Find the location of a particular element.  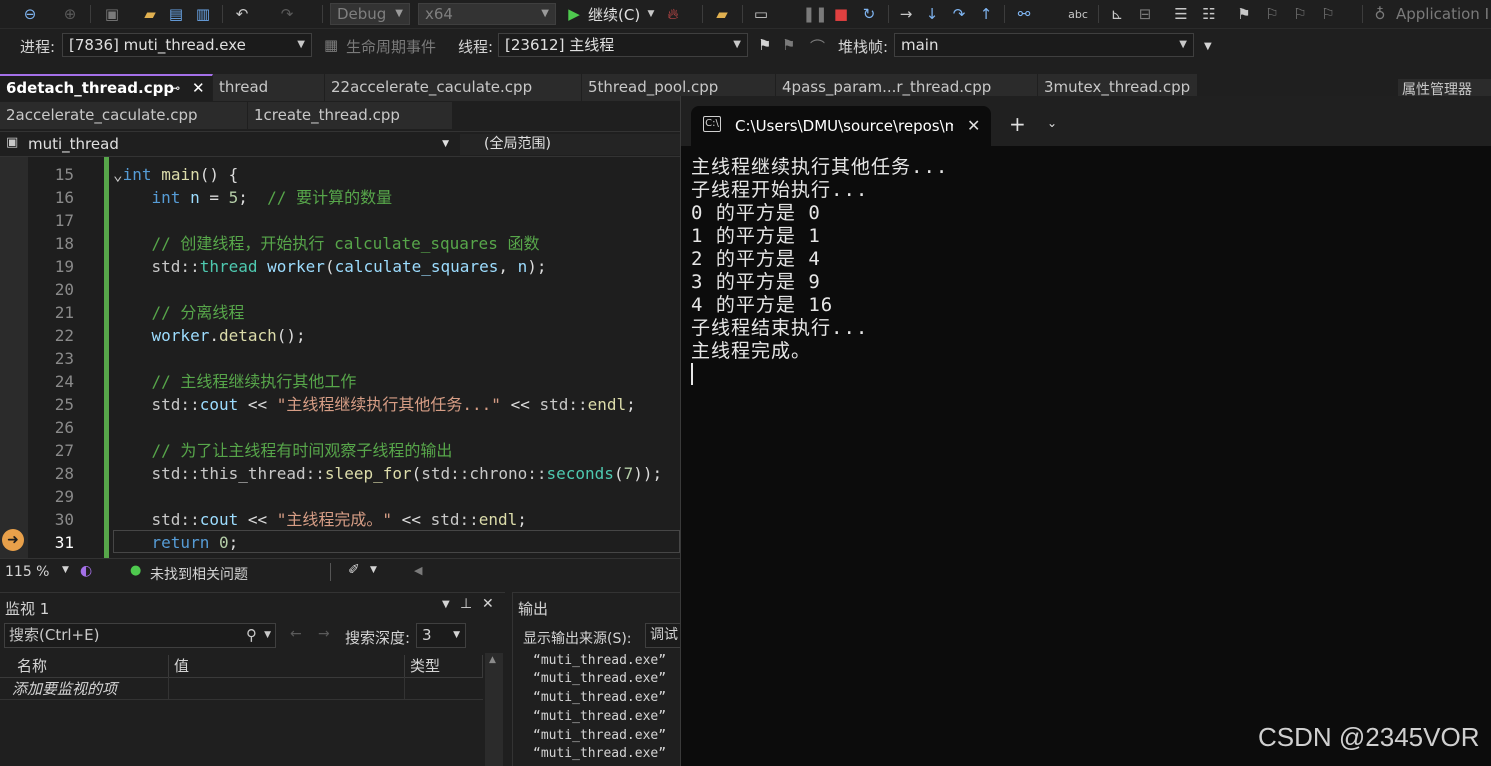

outdent-icon: ☷ is located at coordinates (1209, 14).